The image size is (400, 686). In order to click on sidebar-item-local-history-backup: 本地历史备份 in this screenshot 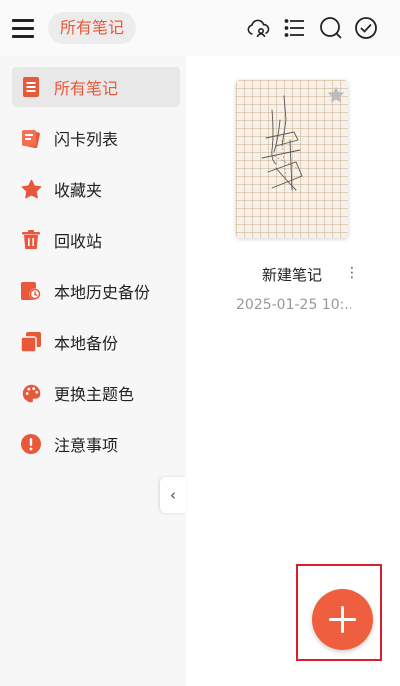, I will do `click(96, 291)`.